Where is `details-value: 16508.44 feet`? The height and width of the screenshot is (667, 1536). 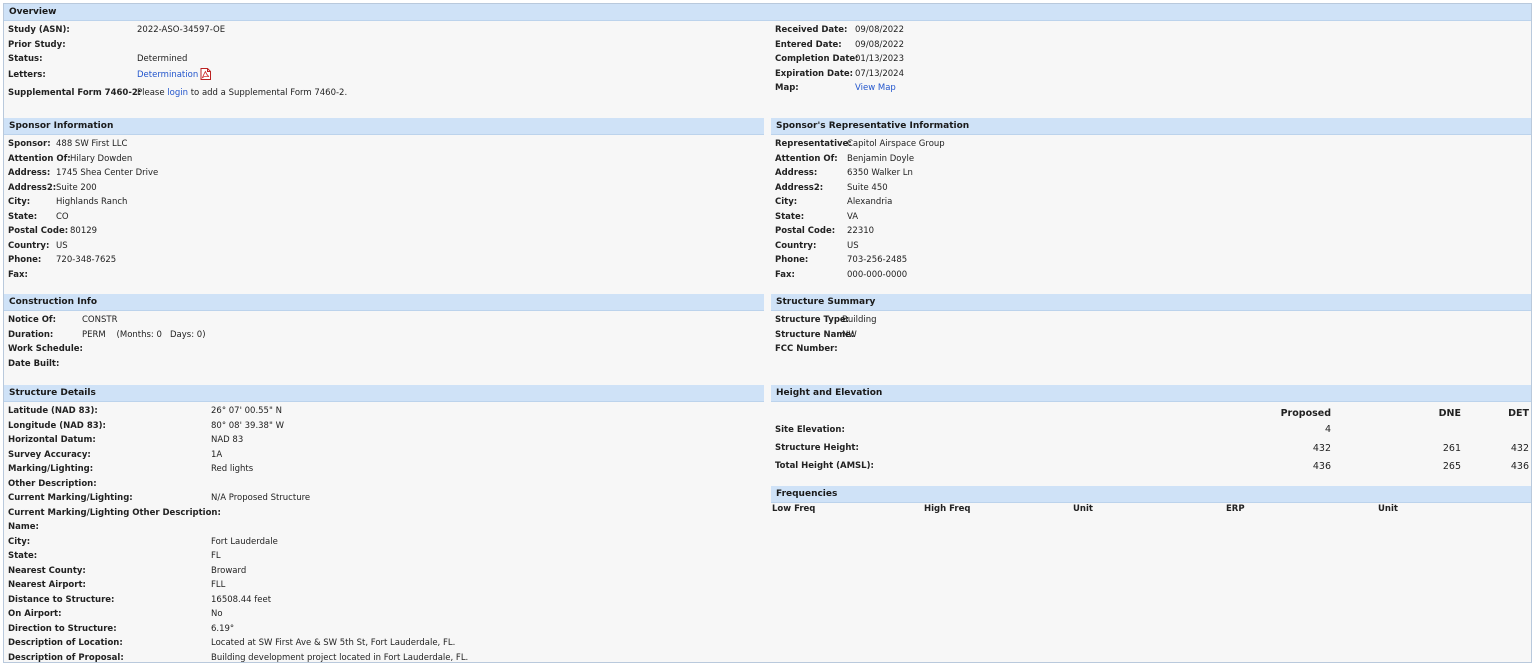 details-value: 16508.44 feet is located at coordinates (241, 599).